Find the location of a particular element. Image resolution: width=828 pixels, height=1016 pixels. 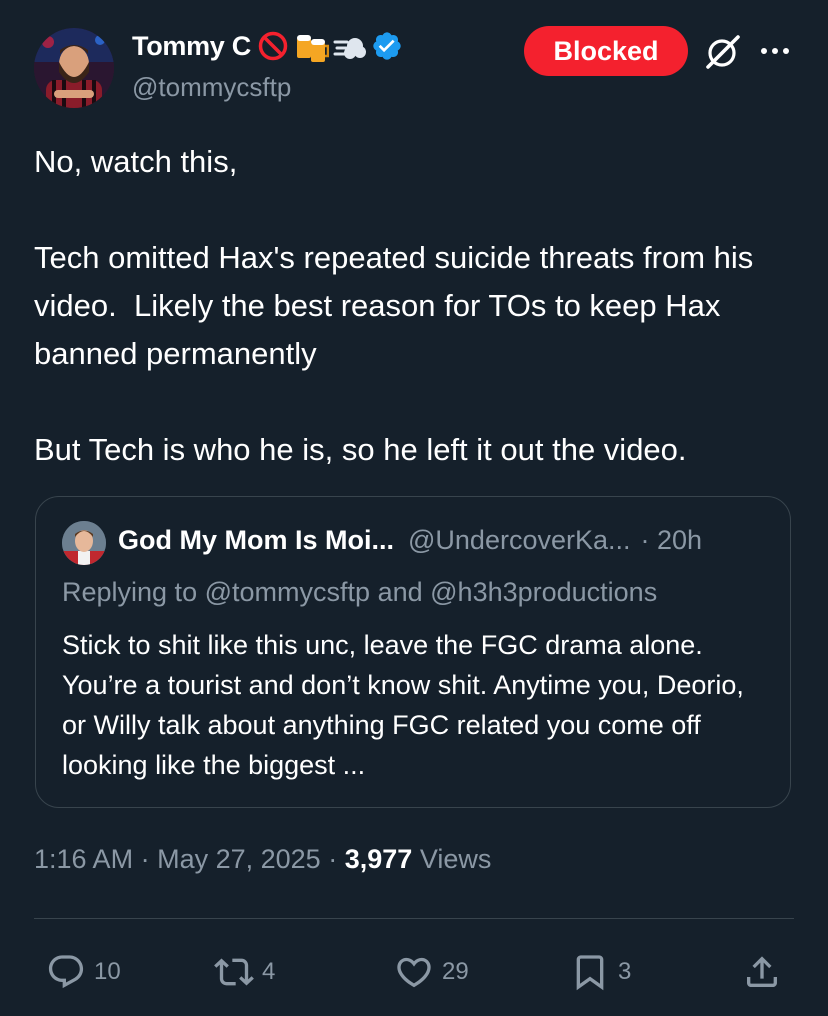

share-icon is located at coordinates (762, 971).